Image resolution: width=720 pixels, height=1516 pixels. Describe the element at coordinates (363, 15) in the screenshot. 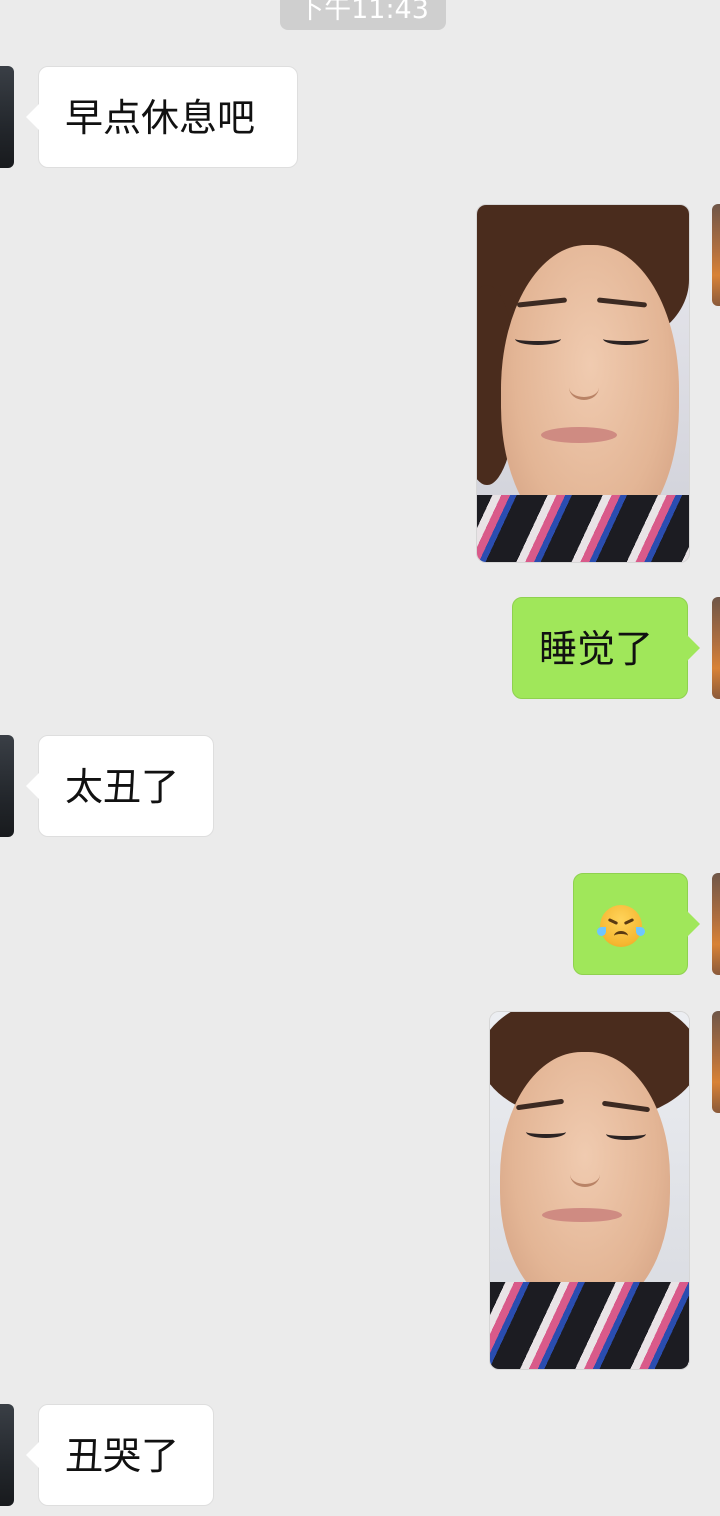

I see `timestamp-label: 下午11:43` at that location.